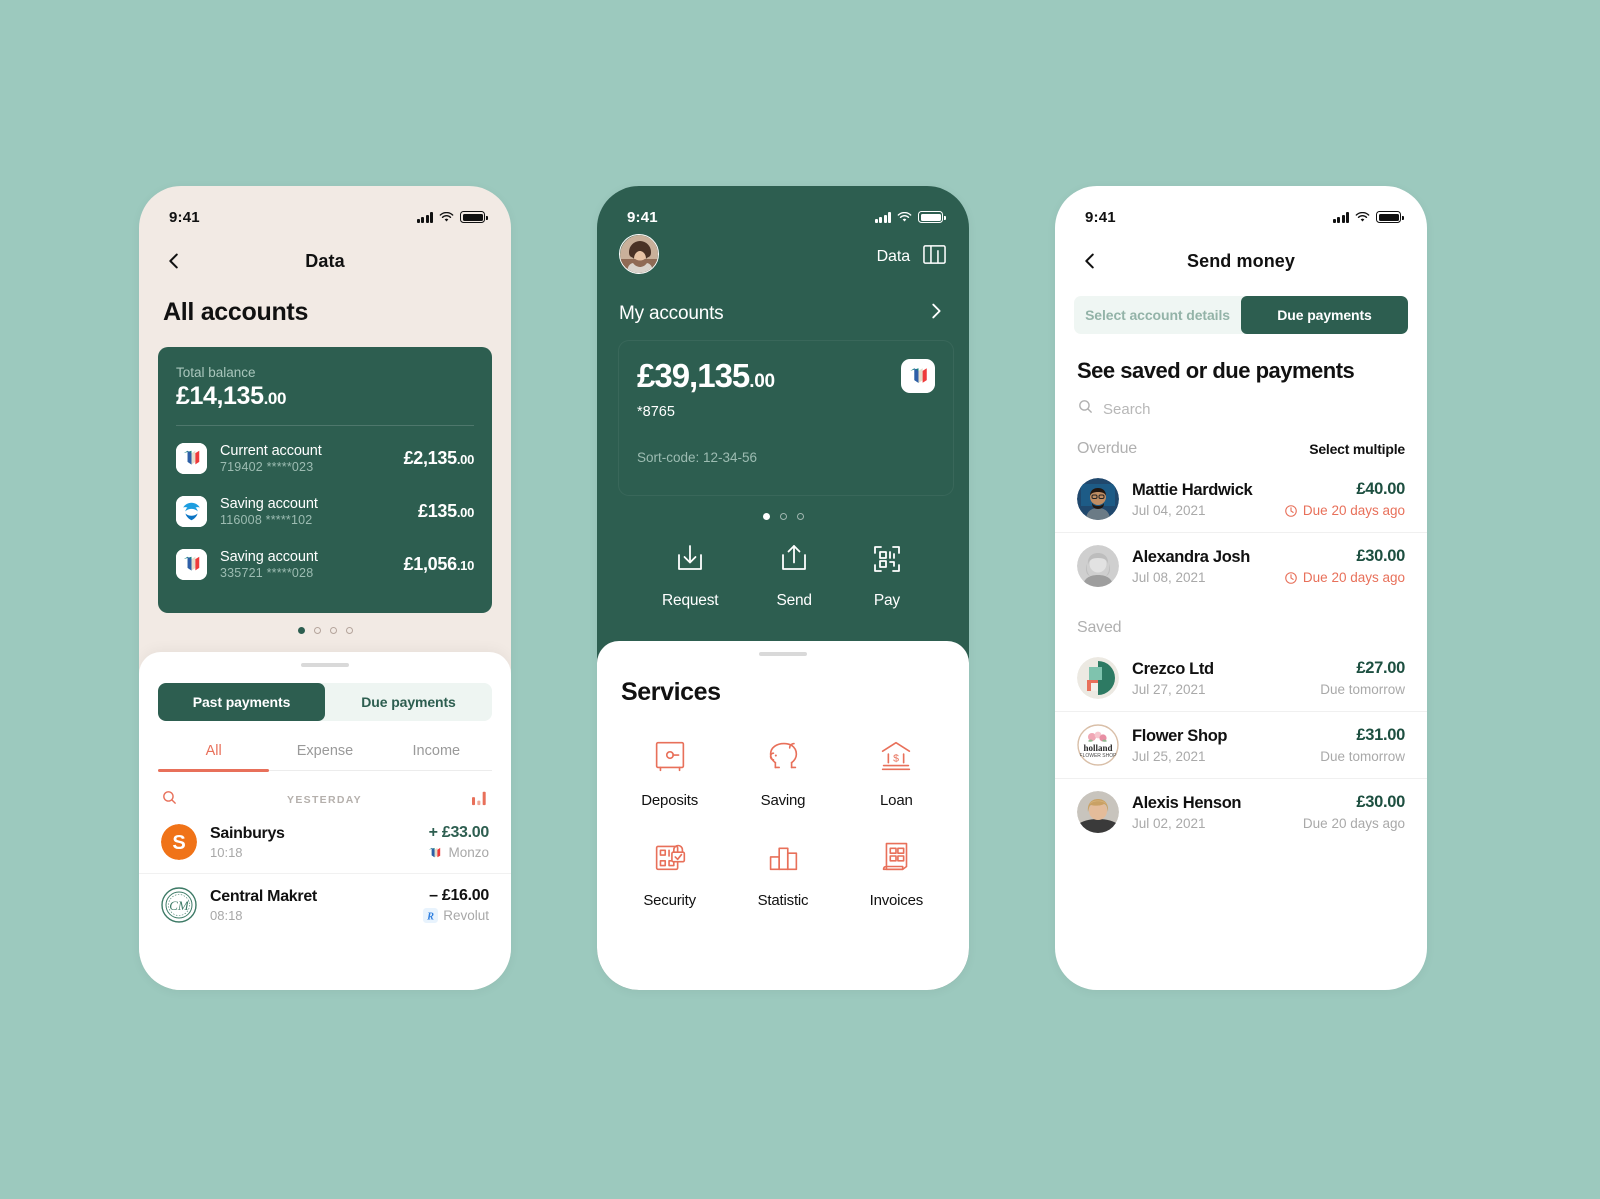 Image resolution: width=1600 pixels, height=1199 pixels. Describe the element at coordinates (465, 512) in the screenshot. I see `account-amount-decimal: .00` at that location.